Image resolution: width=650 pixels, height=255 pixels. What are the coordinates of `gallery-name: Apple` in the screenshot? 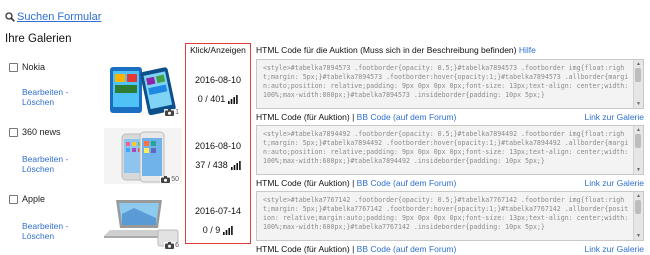 It's located at (34, 199).